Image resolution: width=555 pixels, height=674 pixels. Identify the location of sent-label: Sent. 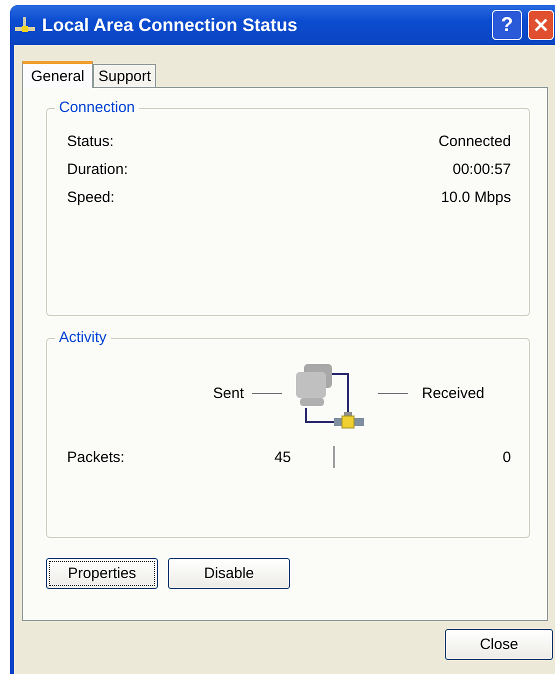
(228, 393).